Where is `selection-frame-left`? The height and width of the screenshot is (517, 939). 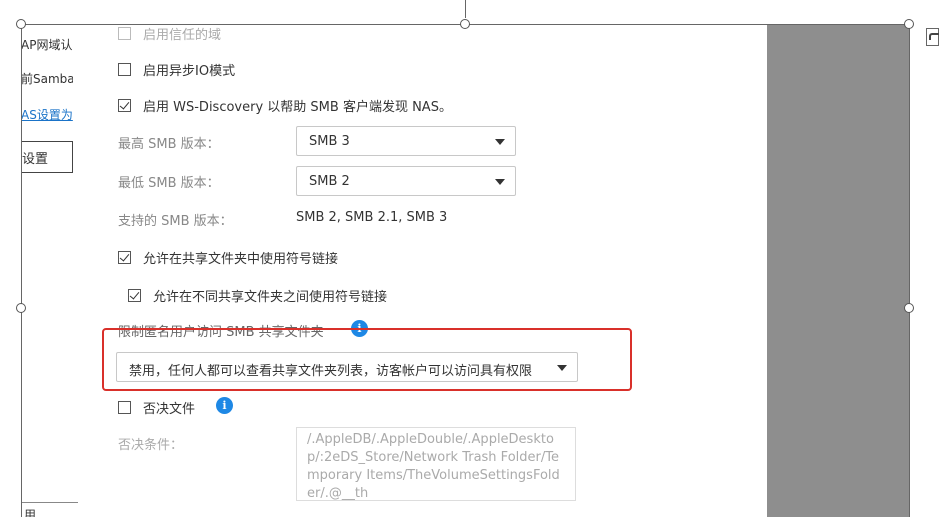
selection-frame-left is located at coordinates (21, 270).